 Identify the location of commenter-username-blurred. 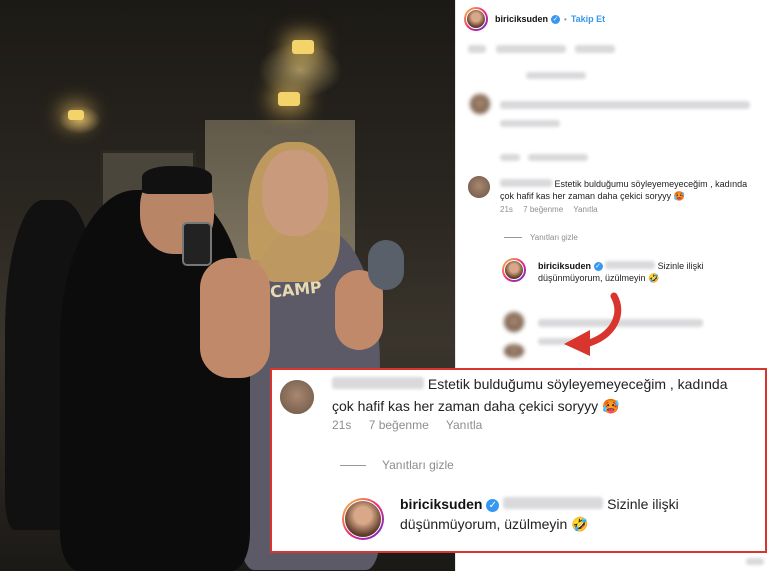
(526, 183).